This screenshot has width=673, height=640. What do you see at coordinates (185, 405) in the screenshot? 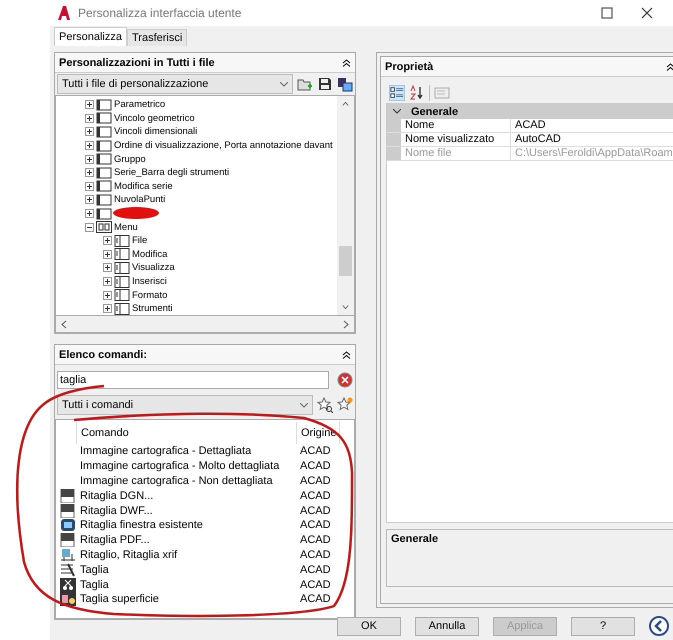
I see `filter-dropdown: Tutti i comandi` at bounding box center [185, 405].